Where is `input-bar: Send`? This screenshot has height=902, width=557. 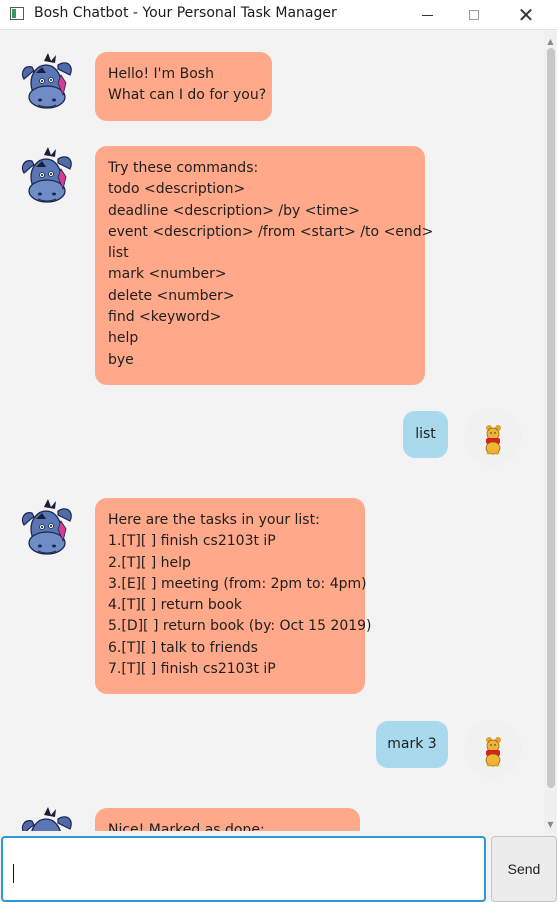
input-bar: Send is located at coordinates (278, 867).